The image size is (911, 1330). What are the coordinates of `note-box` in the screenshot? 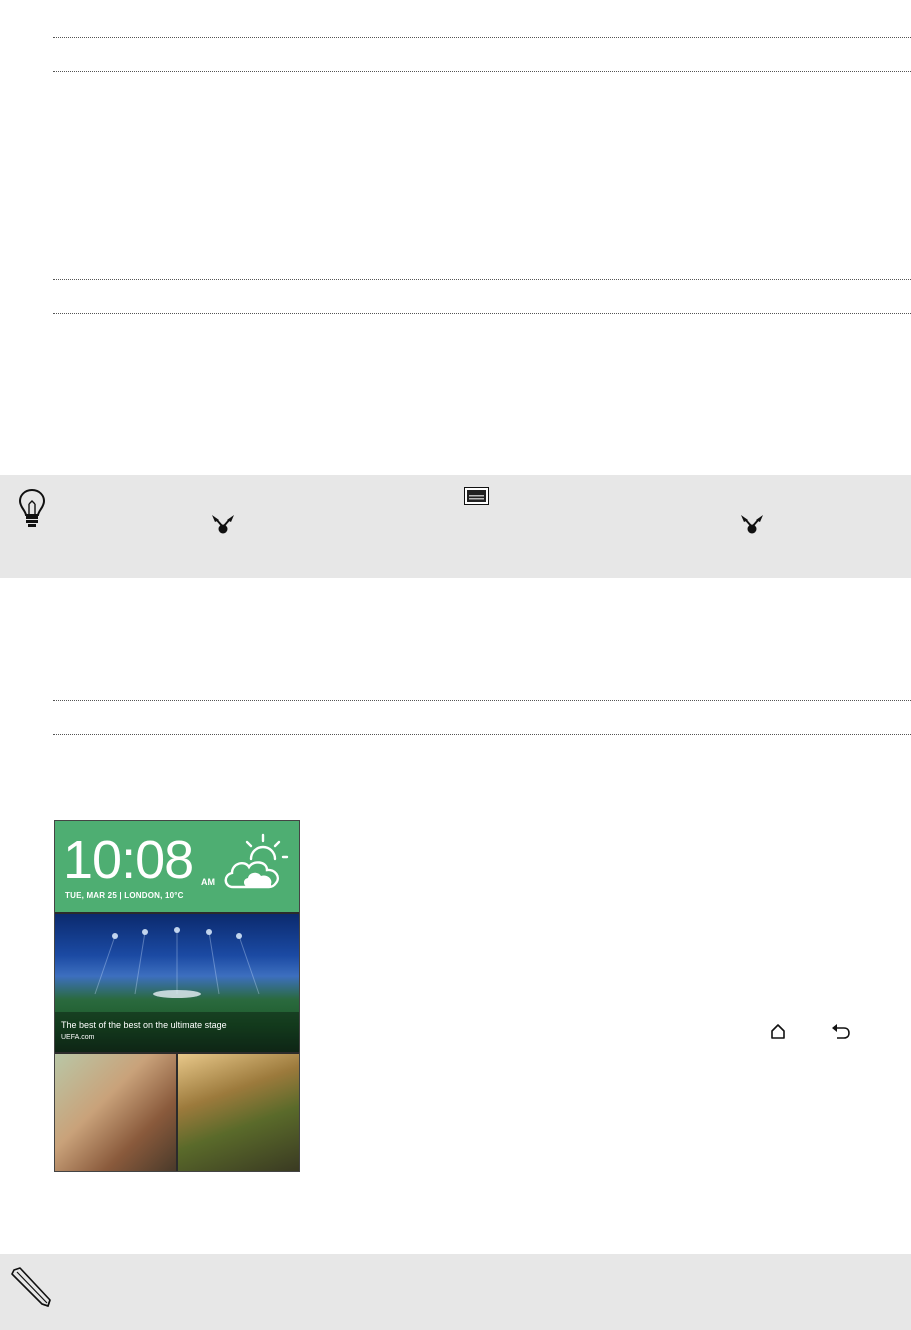 It's located at (455, 1292).